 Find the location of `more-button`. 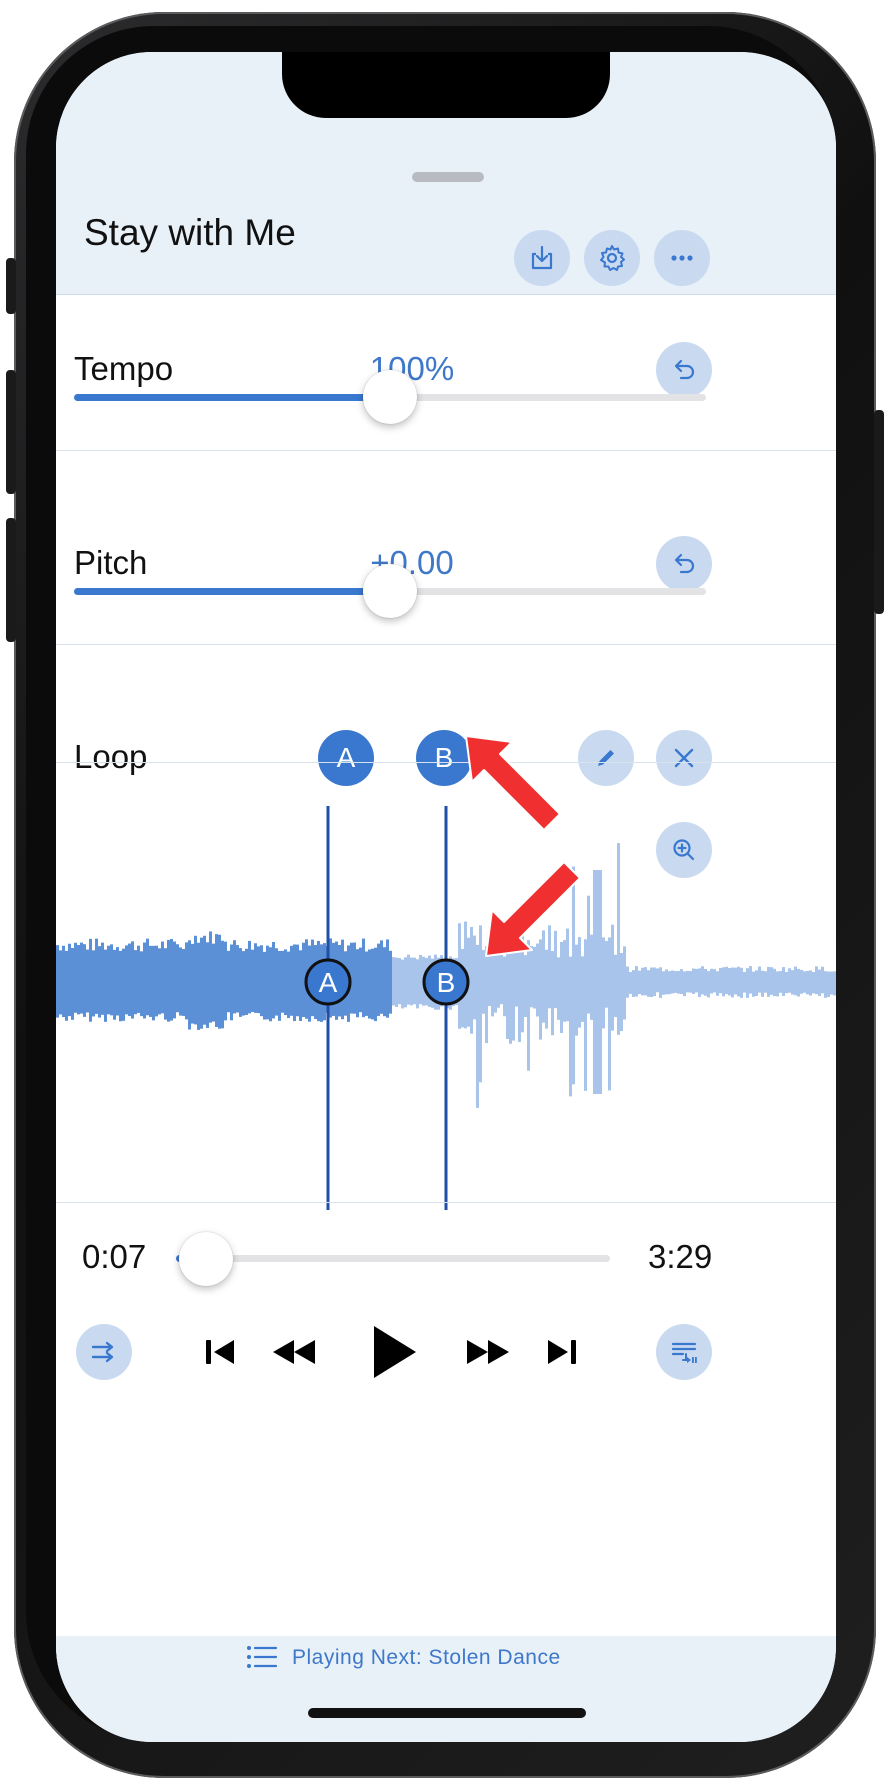

more-button is located at coordinates (682, 258).